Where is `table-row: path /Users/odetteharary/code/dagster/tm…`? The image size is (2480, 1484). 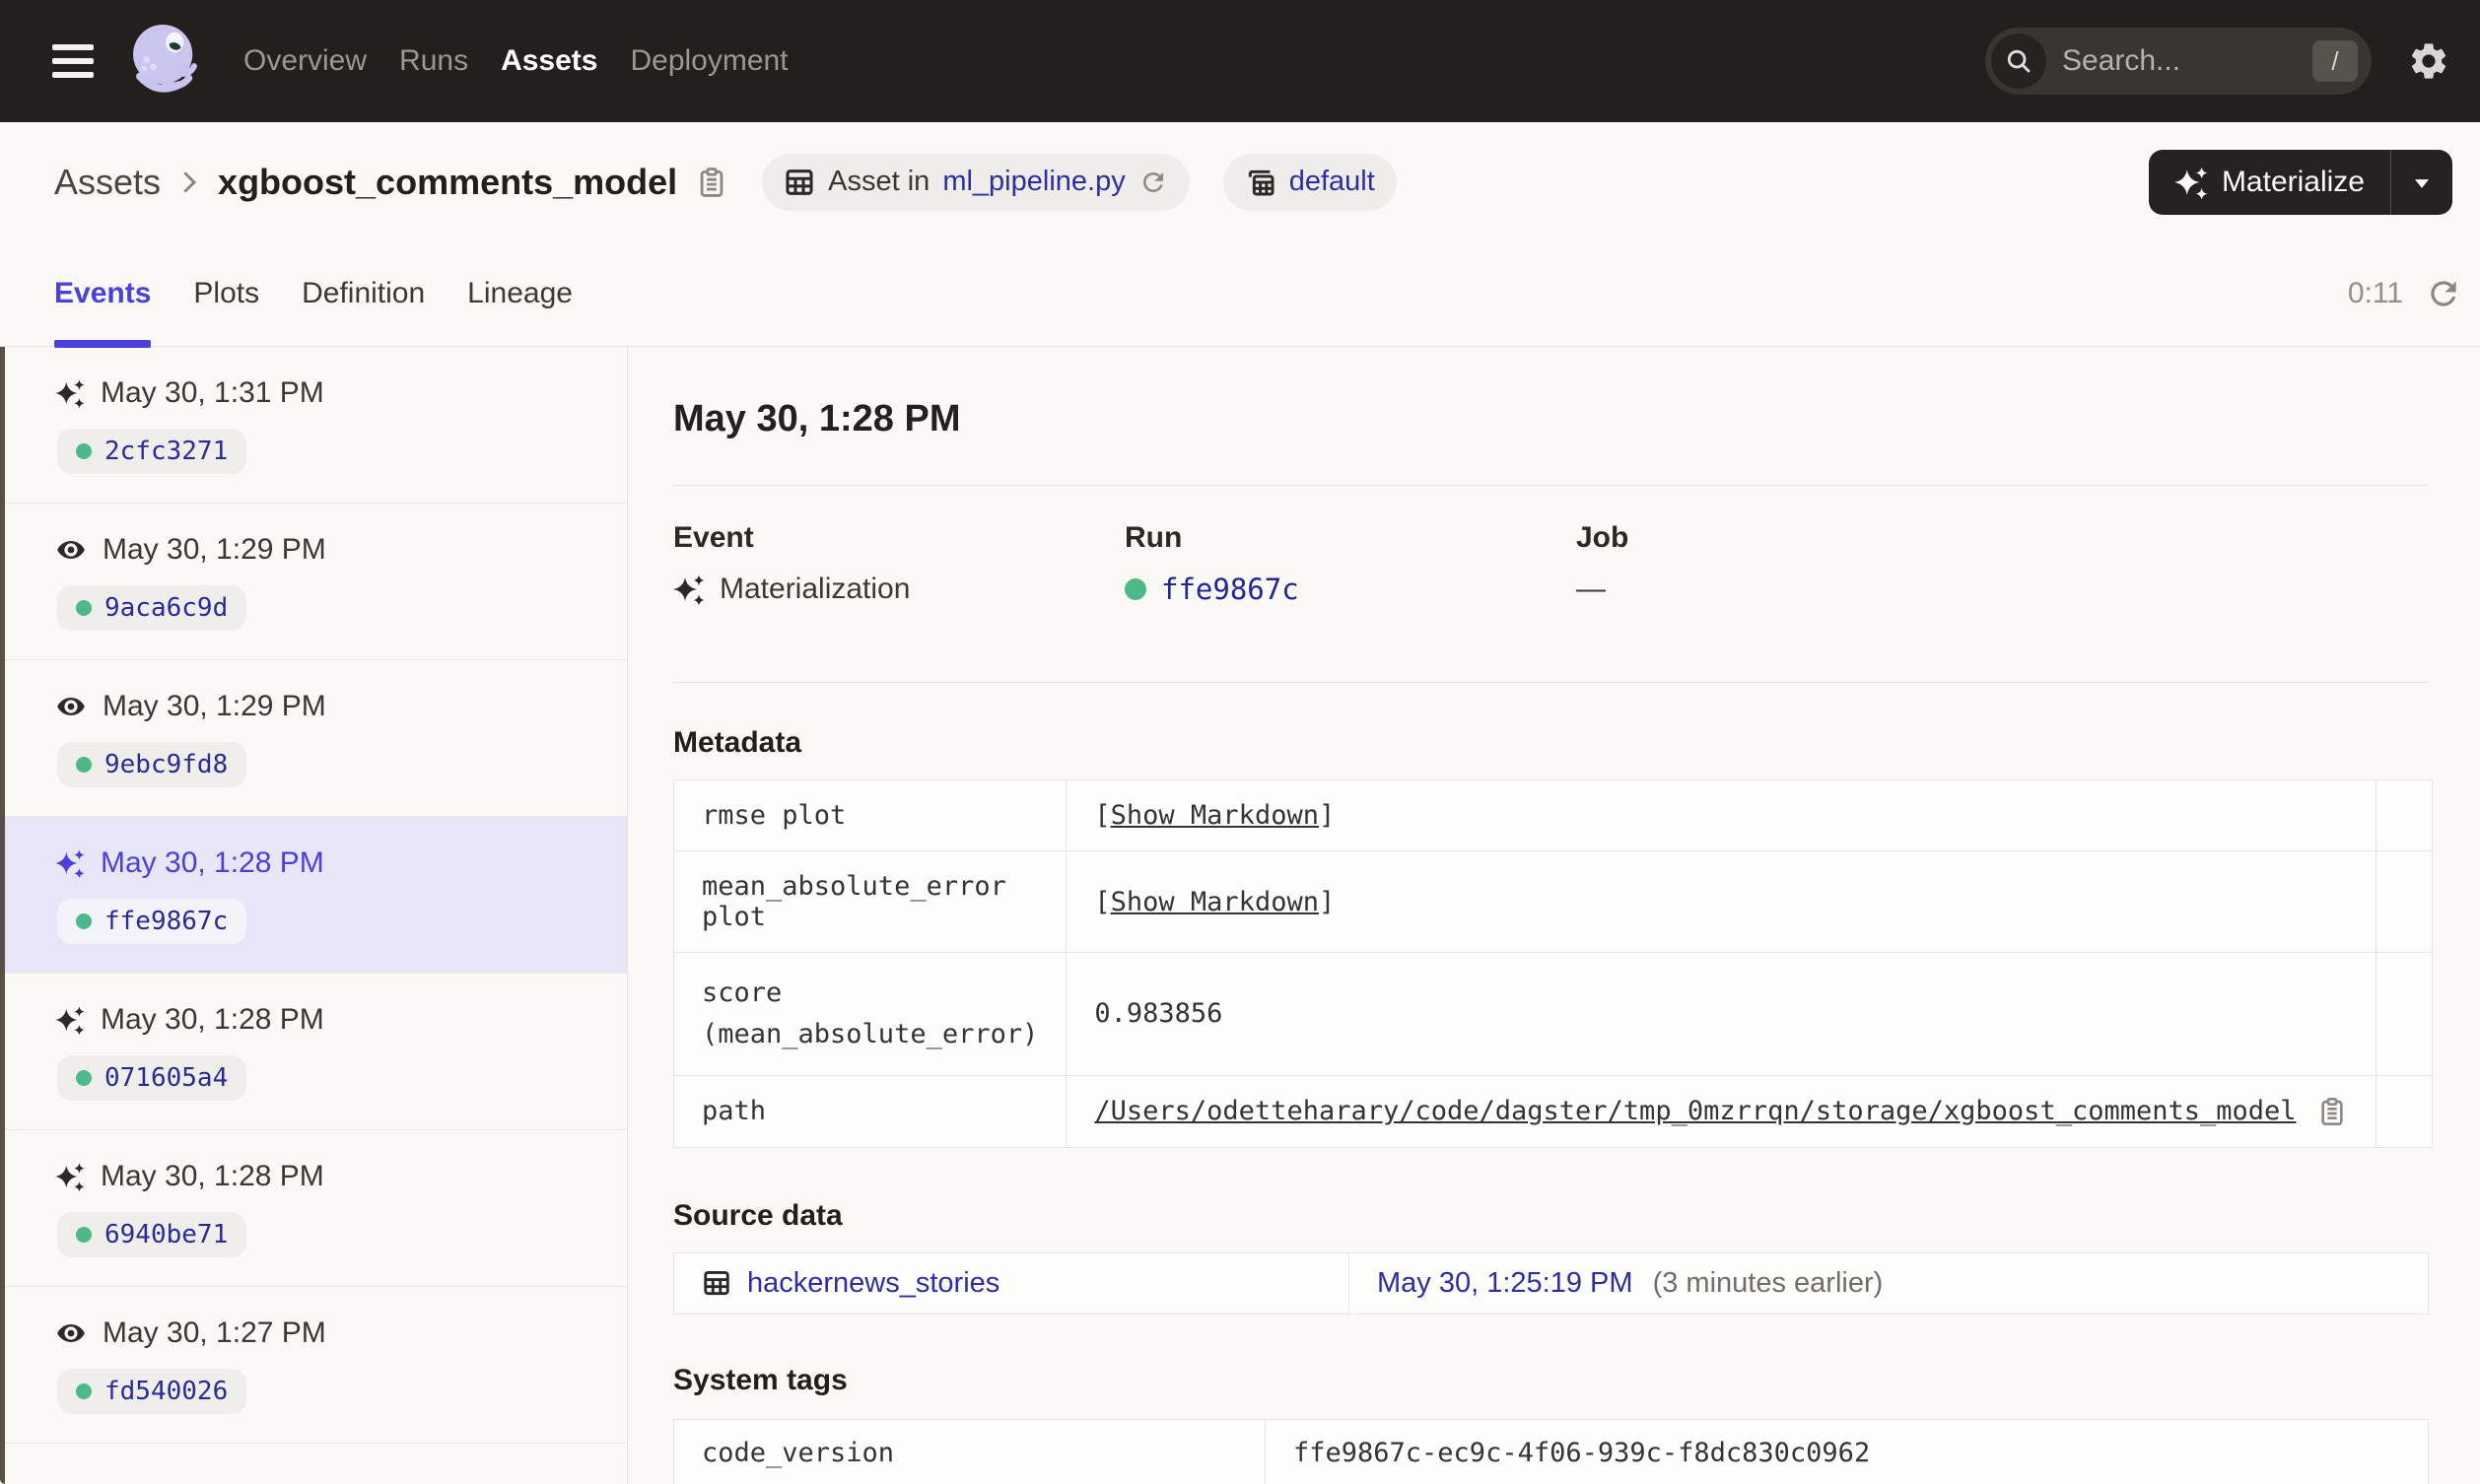
table-row: path /Users/odetteharary/code/dagster/tm… is located at coordinates (1552, 1111).